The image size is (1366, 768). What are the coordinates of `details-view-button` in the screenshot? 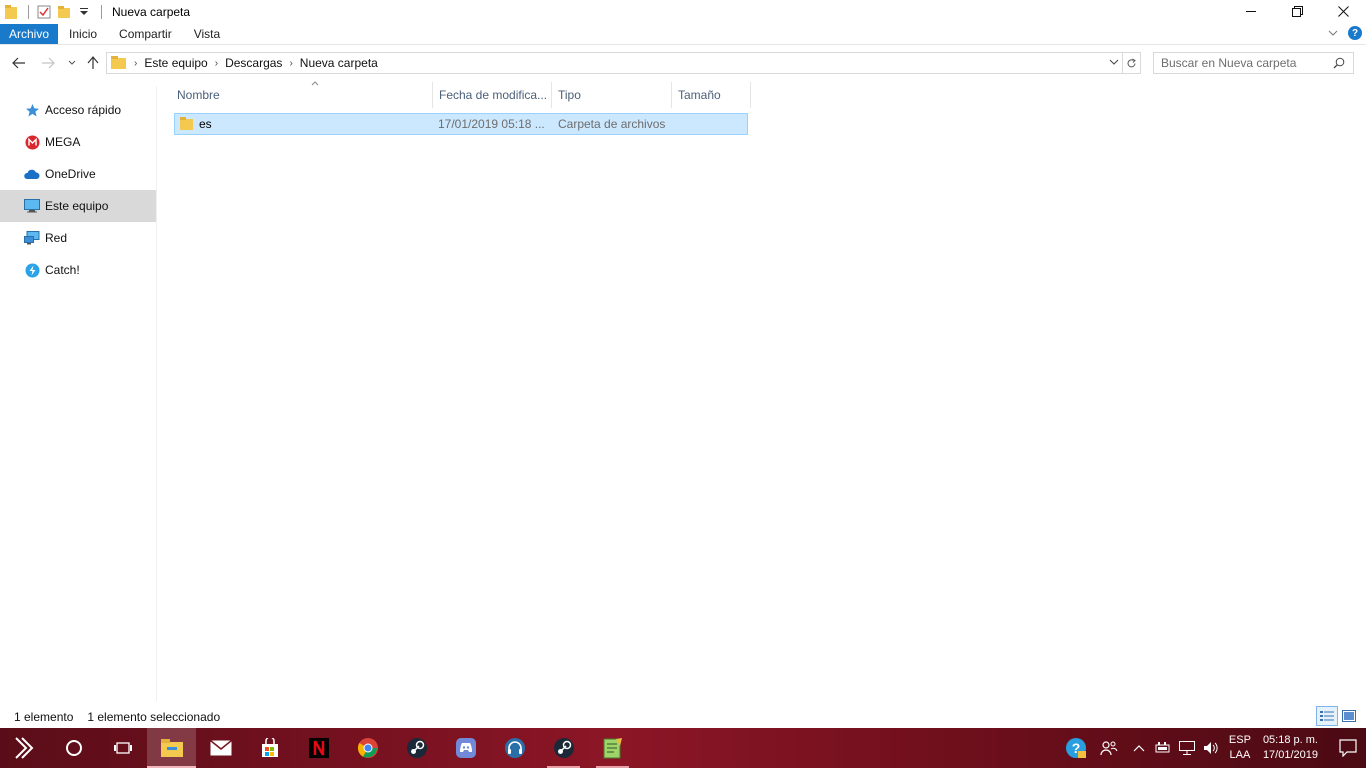 It's located at (1327, 716).